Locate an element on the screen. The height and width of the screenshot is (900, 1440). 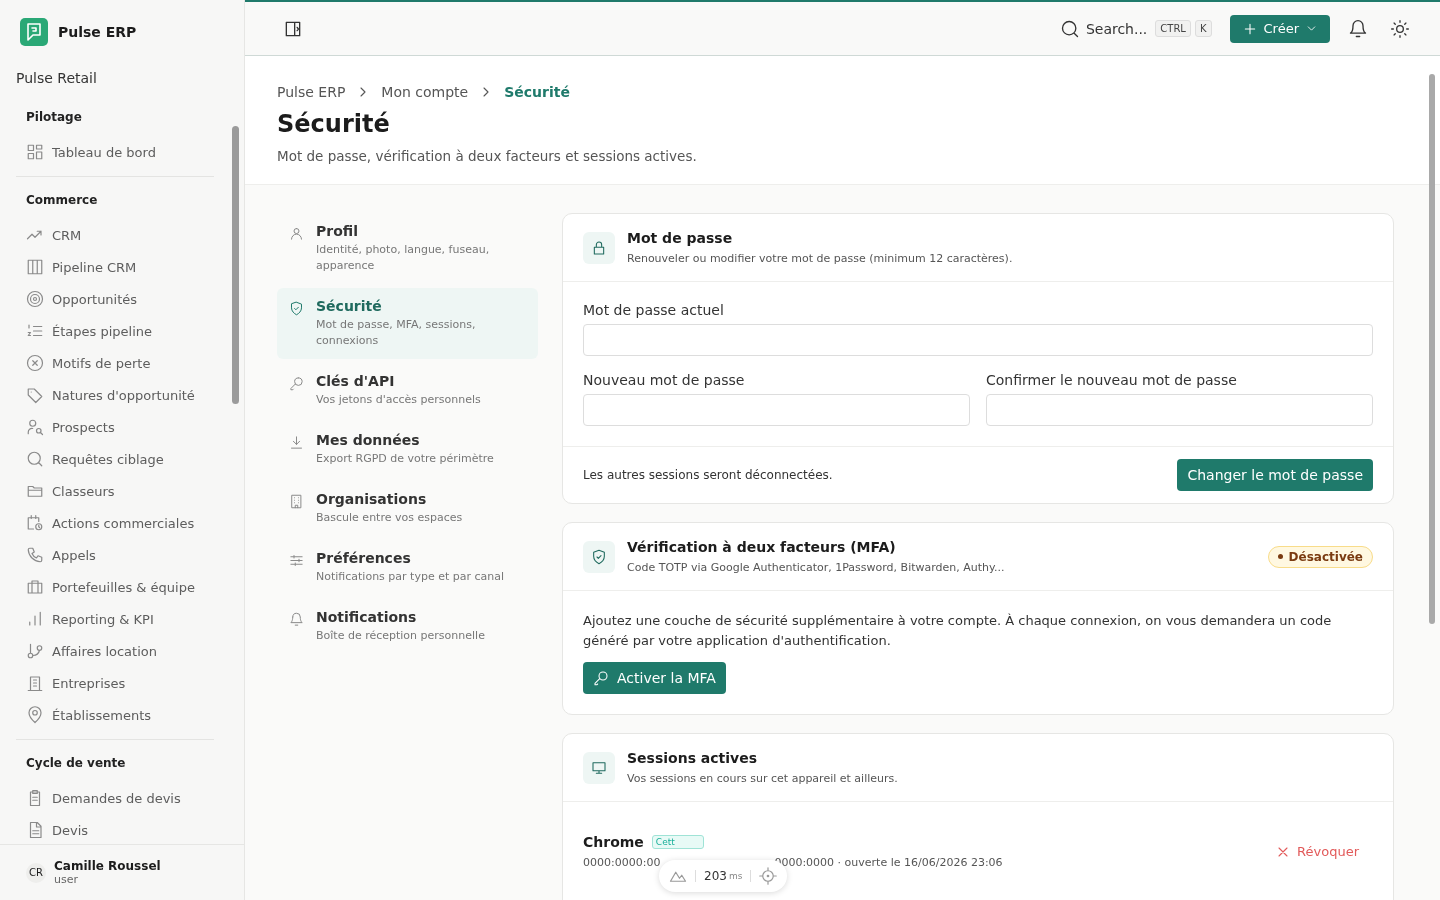
crosshair-icon is located at coordinates (768, 876).